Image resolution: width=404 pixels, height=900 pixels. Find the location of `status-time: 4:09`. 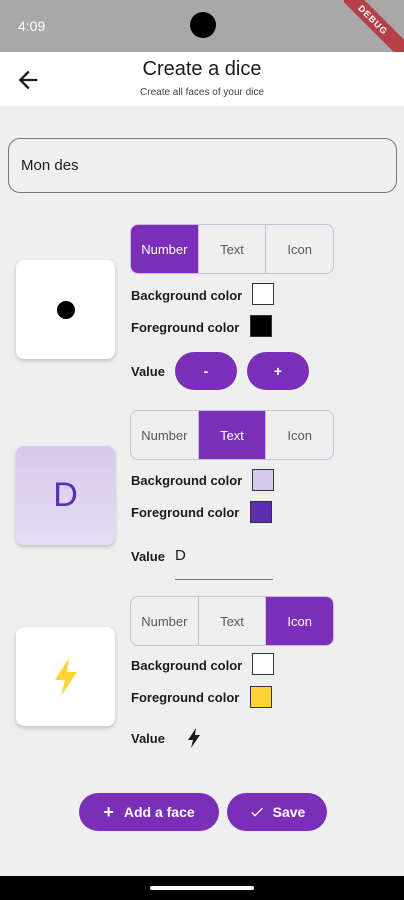

status-time: 4:09 is located at coordinates (32, 26).